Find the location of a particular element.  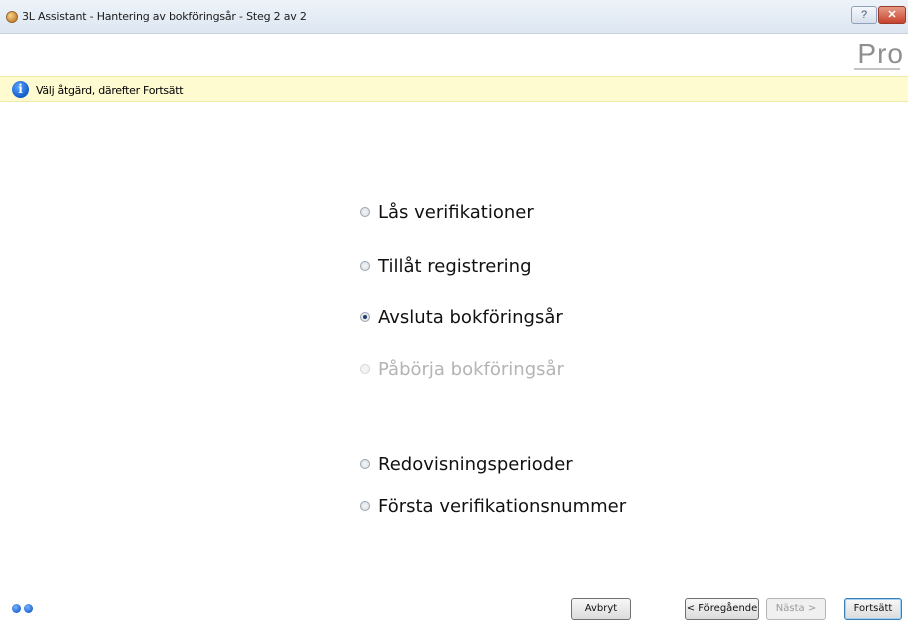

option-las-verifikationer: Lås verifikationer is located at coordinates (447, 212).